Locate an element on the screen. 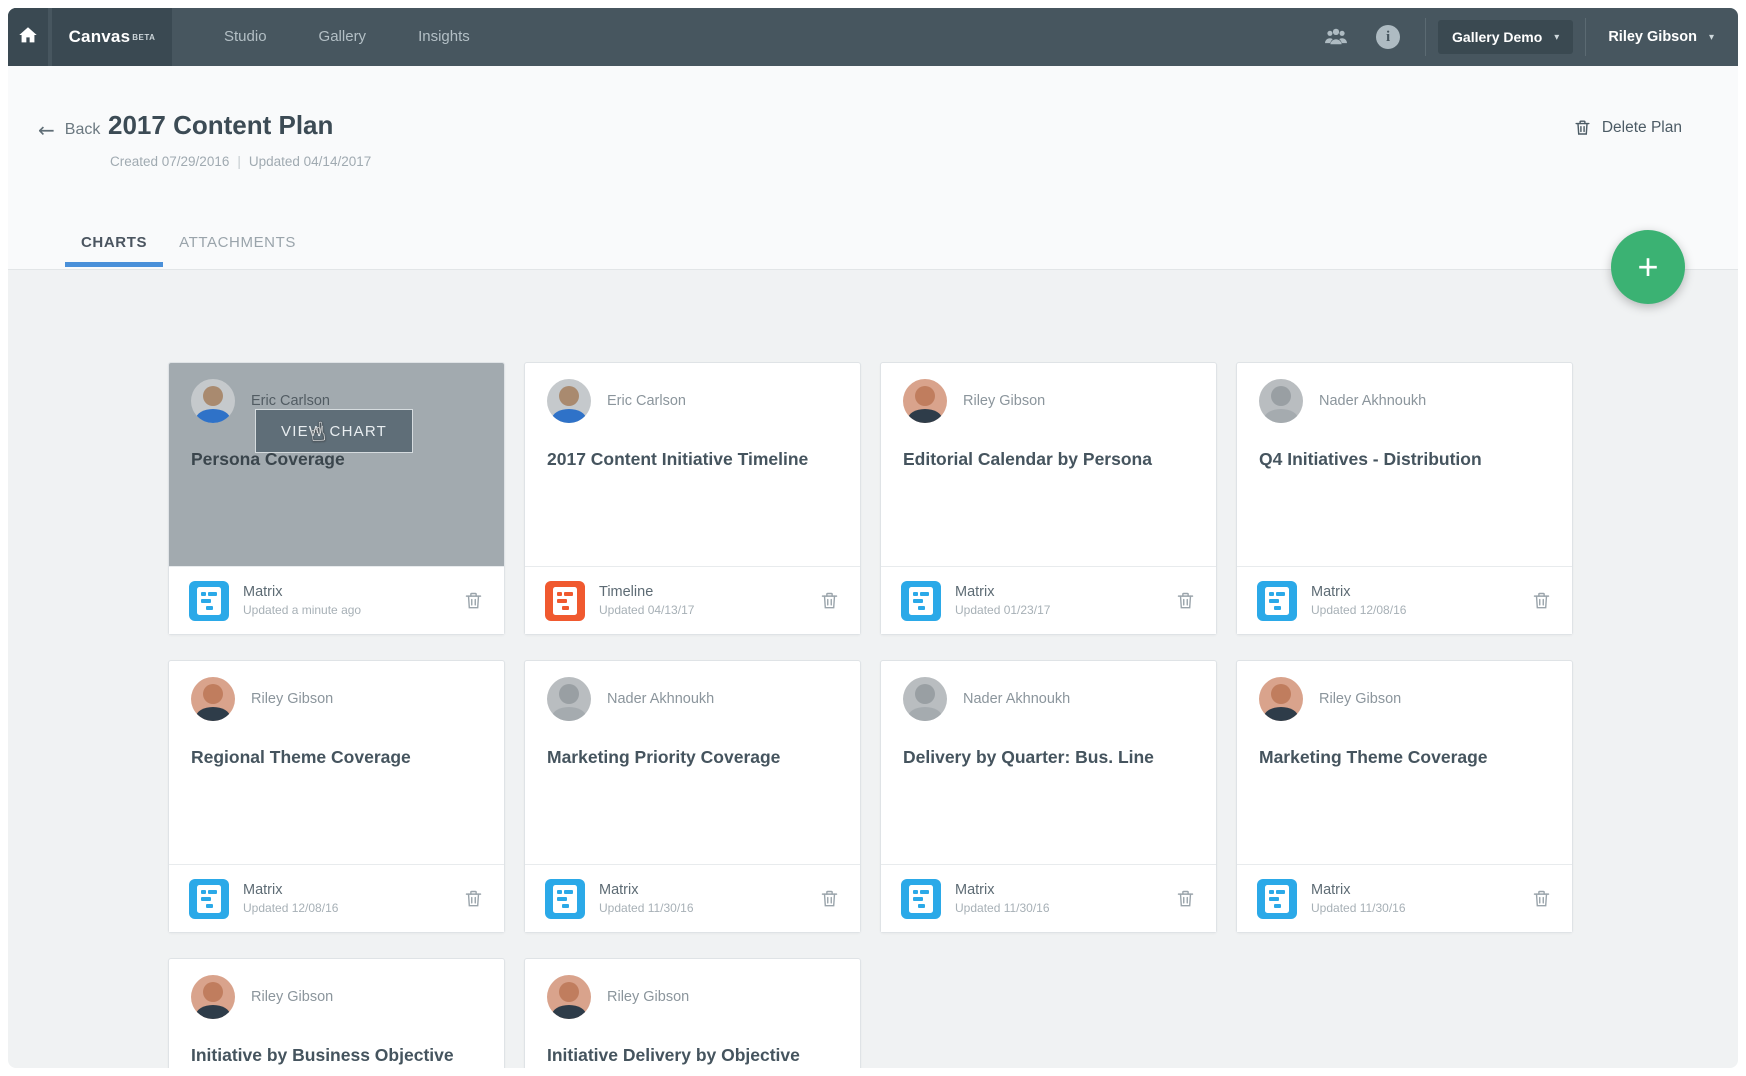 The image size is (1746, 1076). team-members-icon is located at coordinates (1336, 37).